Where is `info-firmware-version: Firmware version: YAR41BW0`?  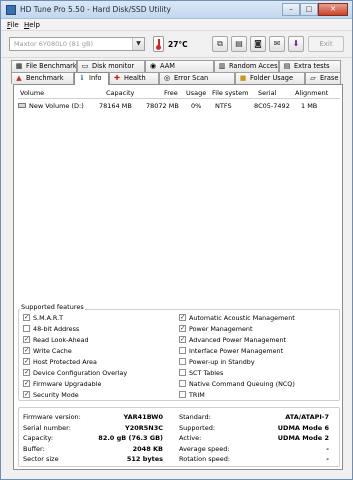
info-firmware-version: Firmware version: YAR41BW0 is located at coordinates (93, 417).